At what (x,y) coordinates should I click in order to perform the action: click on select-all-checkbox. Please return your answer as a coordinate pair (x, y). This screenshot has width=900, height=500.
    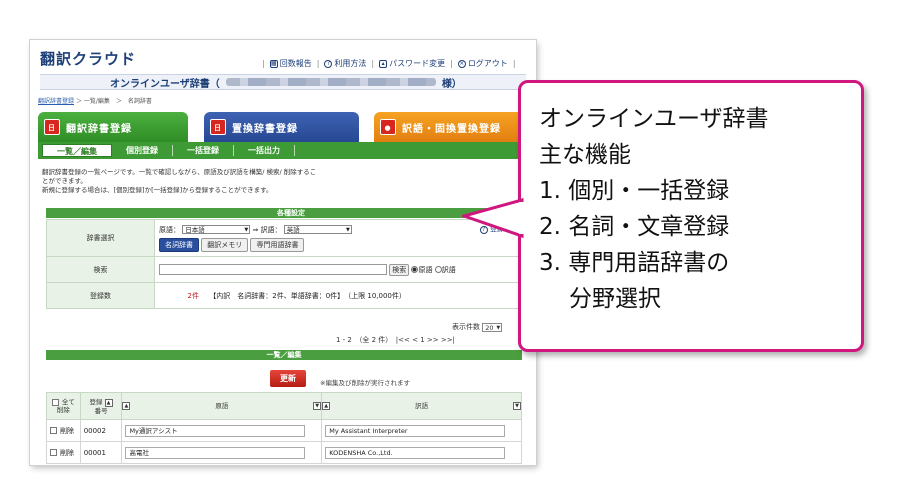
    Looking at the image, I should click on (55, 402).